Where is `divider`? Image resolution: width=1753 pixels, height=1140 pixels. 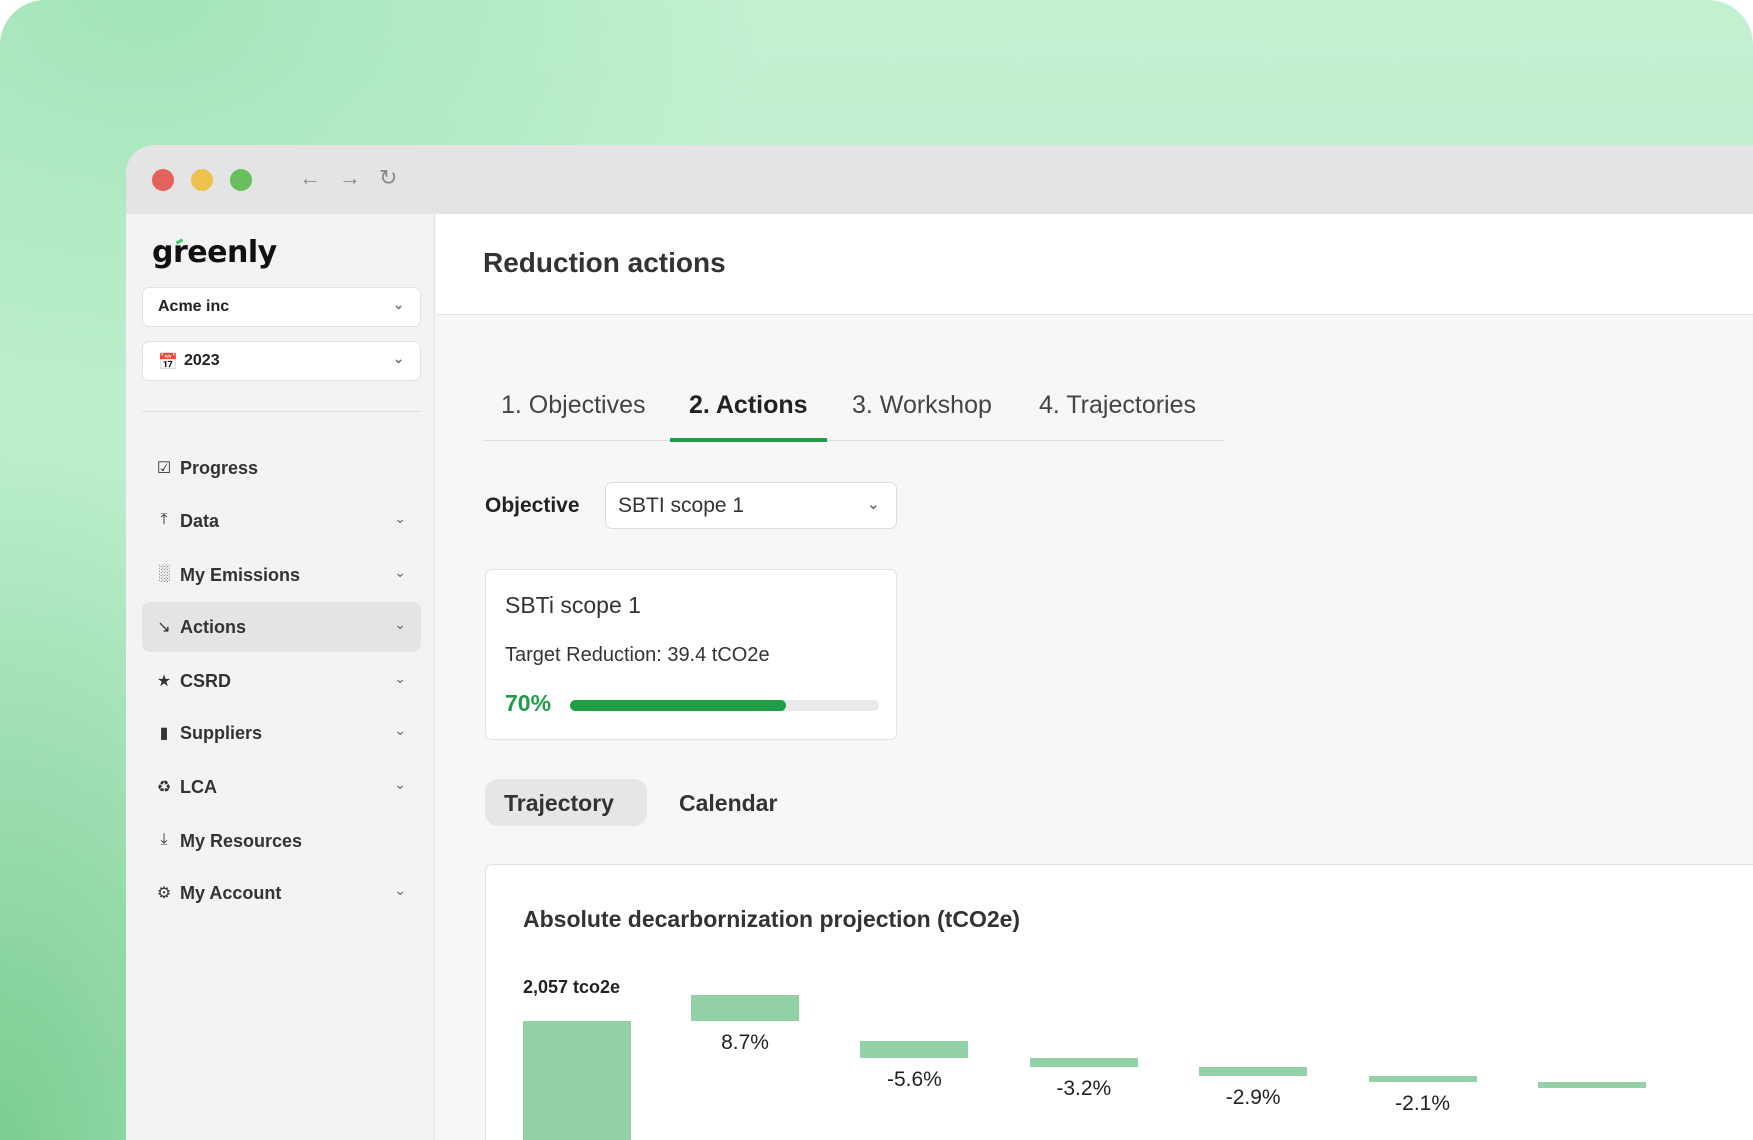
divider is located at coordinates (281, 411).